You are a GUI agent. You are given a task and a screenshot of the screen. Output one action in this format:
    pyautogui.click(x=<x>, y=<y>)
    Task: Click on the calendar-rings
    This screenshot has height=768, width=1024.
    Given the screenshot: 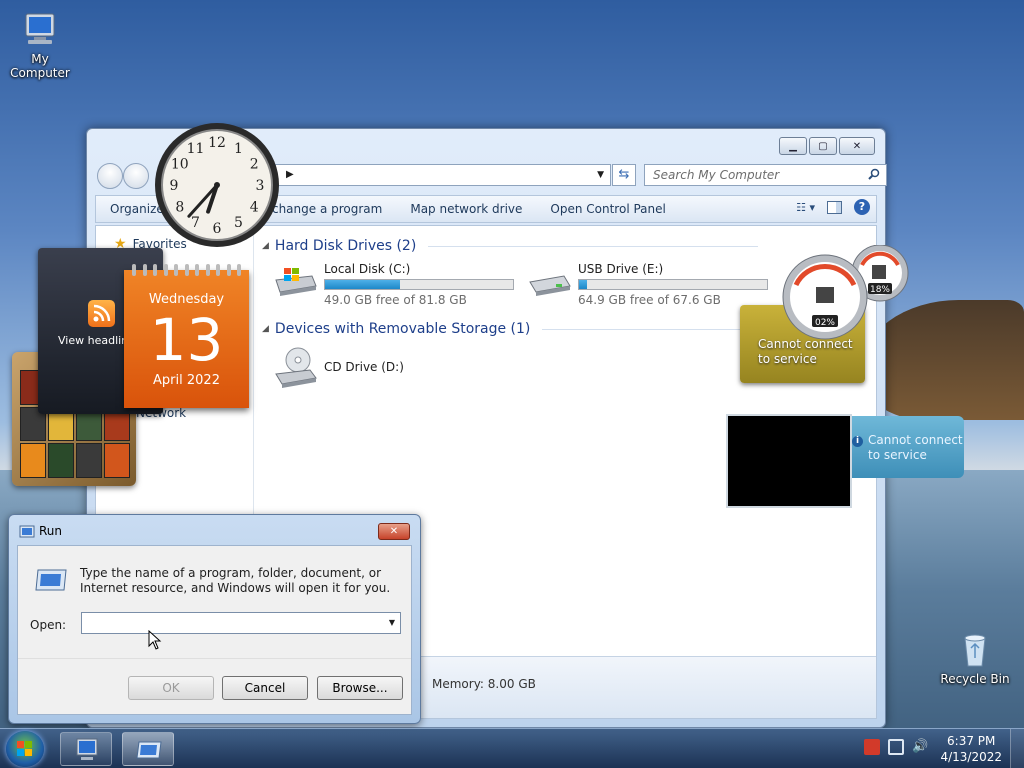 What is the action you would take?
    pyautogui.click(x=186, y=270)
    